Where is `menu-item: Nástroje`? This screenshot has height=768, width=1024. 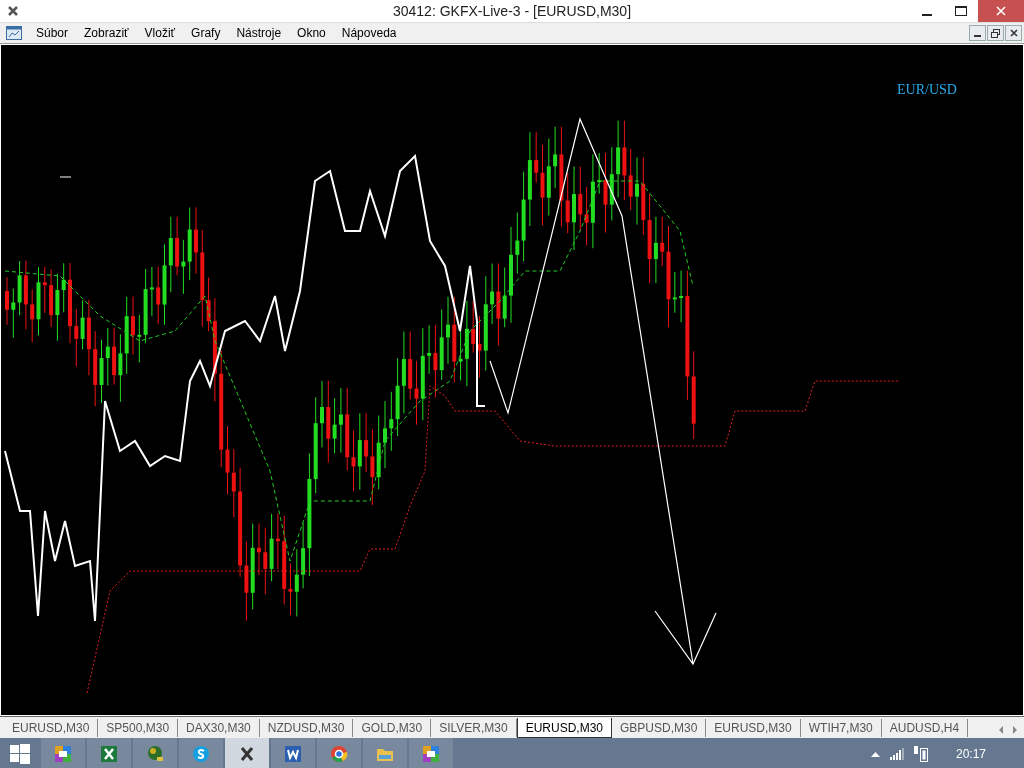 menu-item: Nástroje is located at coordinates (259, 33).